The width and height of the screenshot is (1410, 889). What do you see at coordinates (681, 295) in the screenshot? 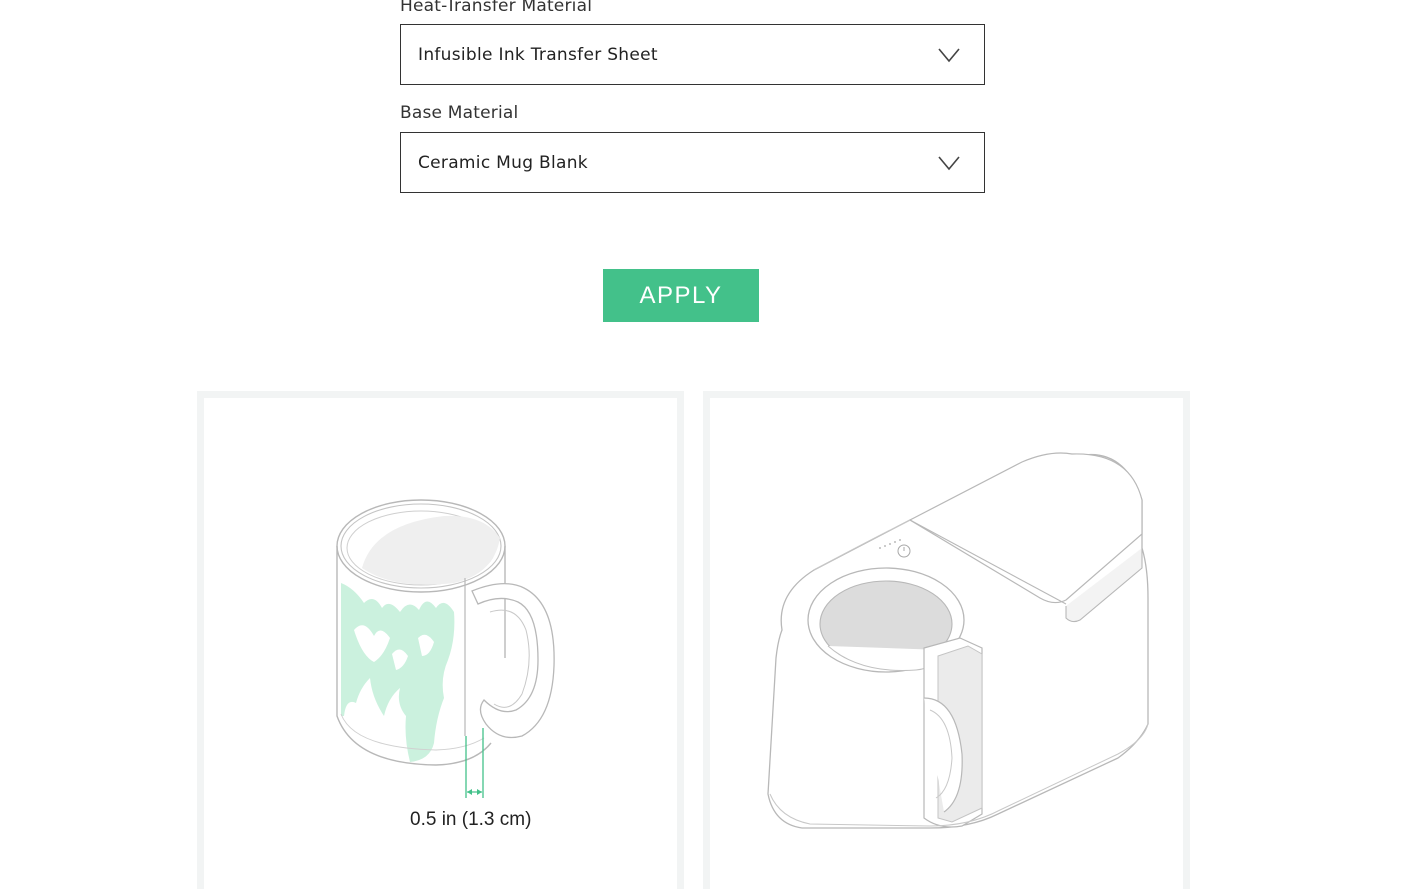
I see `apply-button: APPLY` at bounding box center [681, 295].